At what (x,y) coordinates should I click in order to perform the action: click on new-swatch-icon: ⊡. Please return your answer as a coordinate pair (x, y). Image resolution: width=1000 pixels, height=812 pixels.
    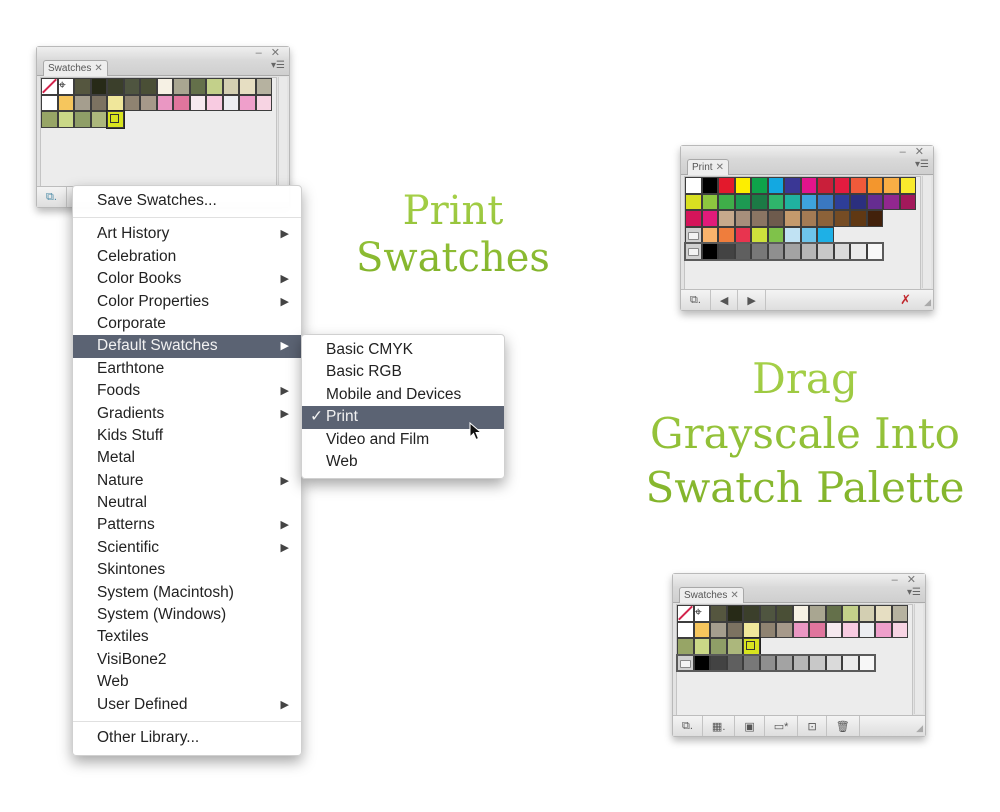
    Looking at the image, I should click on (812, 726).